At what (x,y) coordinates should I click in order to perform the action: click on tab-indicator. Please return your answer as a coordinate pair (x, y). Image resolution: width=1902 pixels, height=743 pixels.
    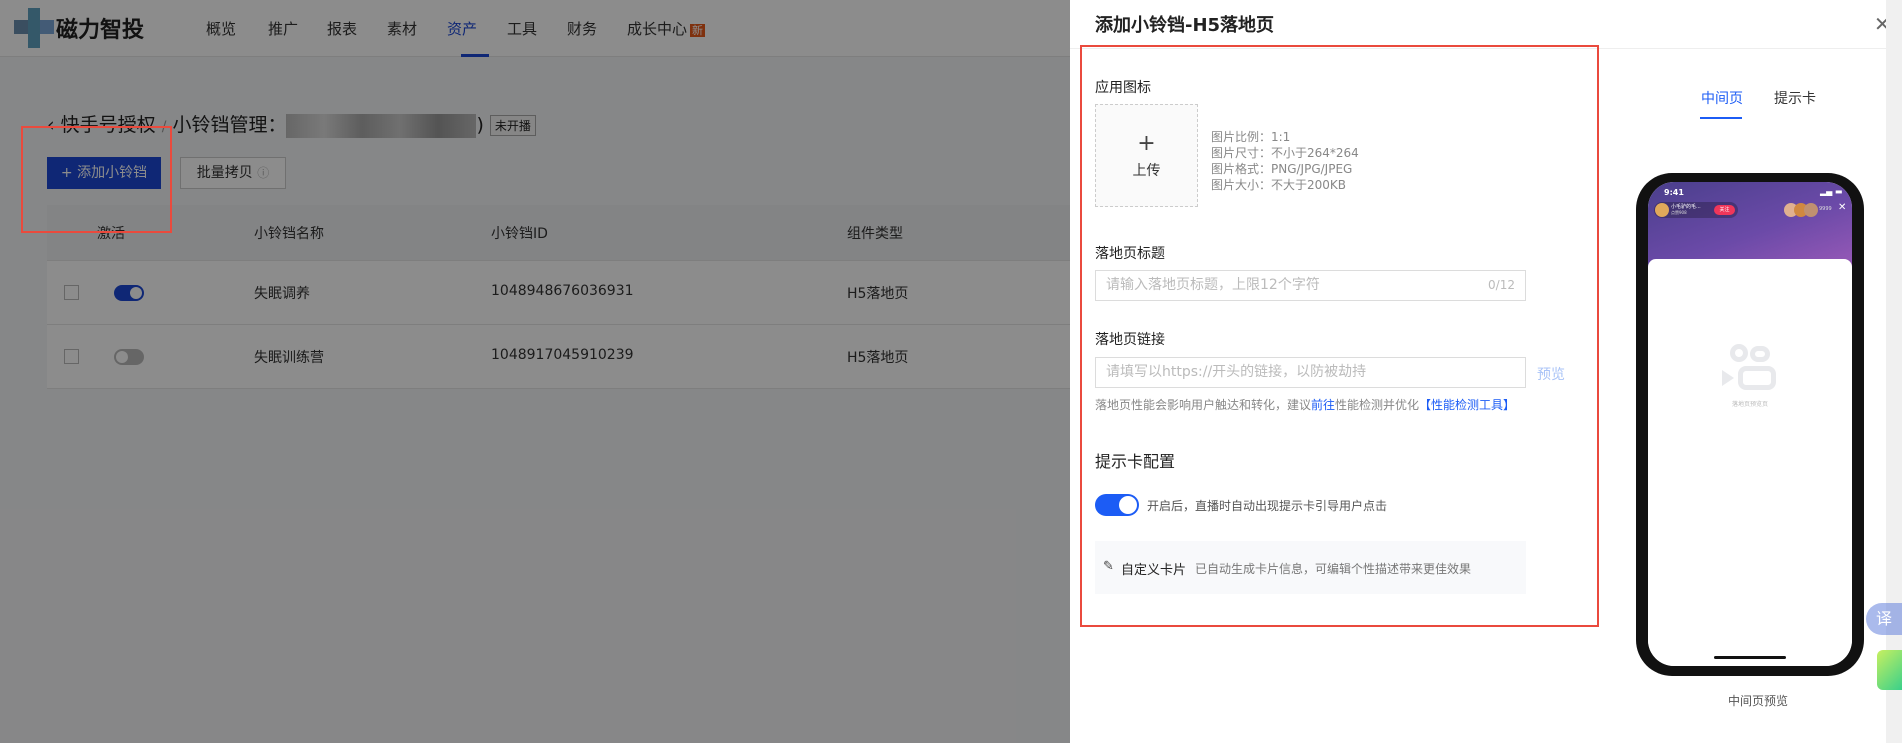
    Looking at the image, I should click on (1721, 118).